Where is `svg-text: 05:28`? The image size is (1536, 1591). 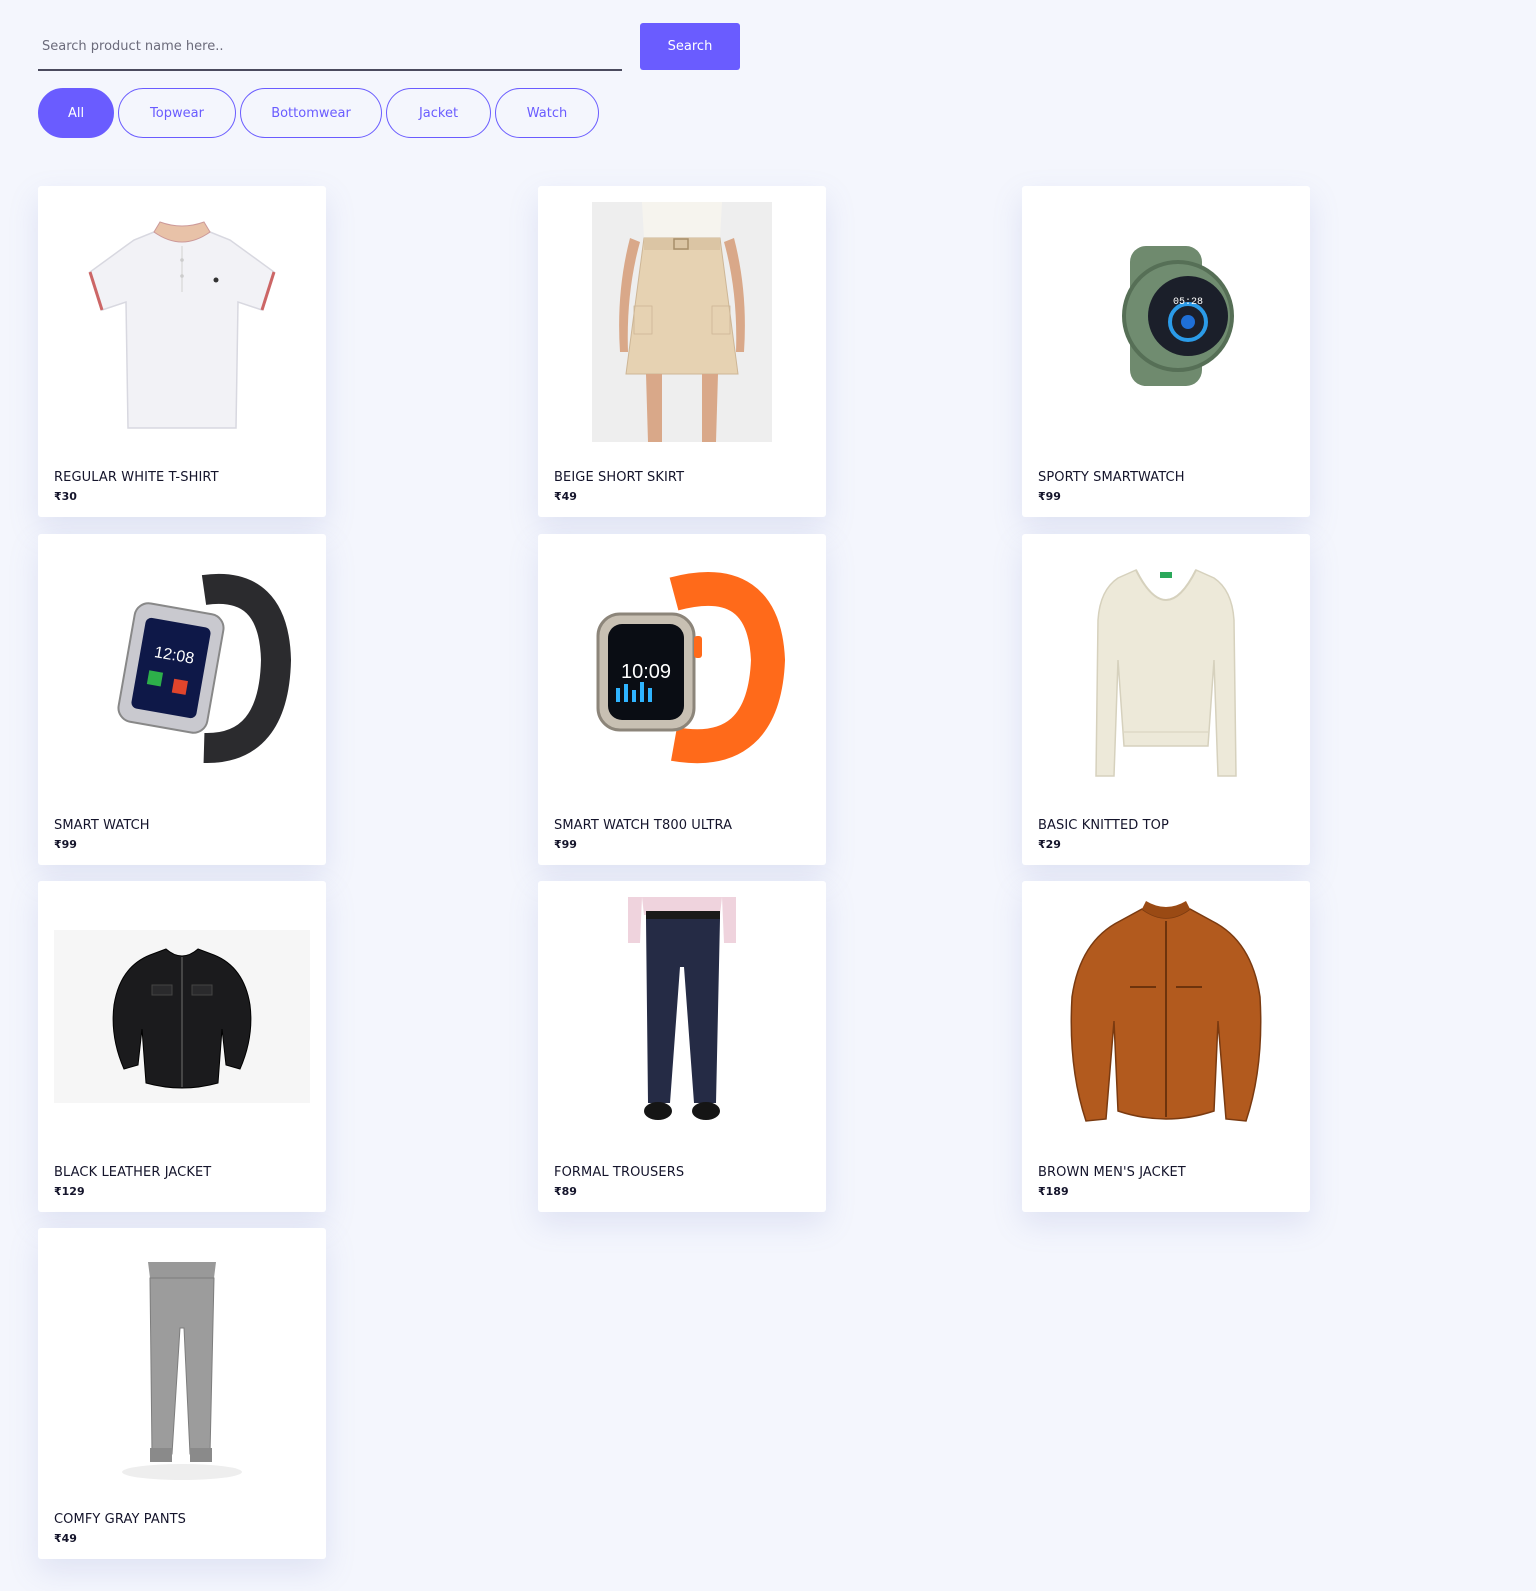 svg-text: 05:28 is located at coordinates (1188, 302).